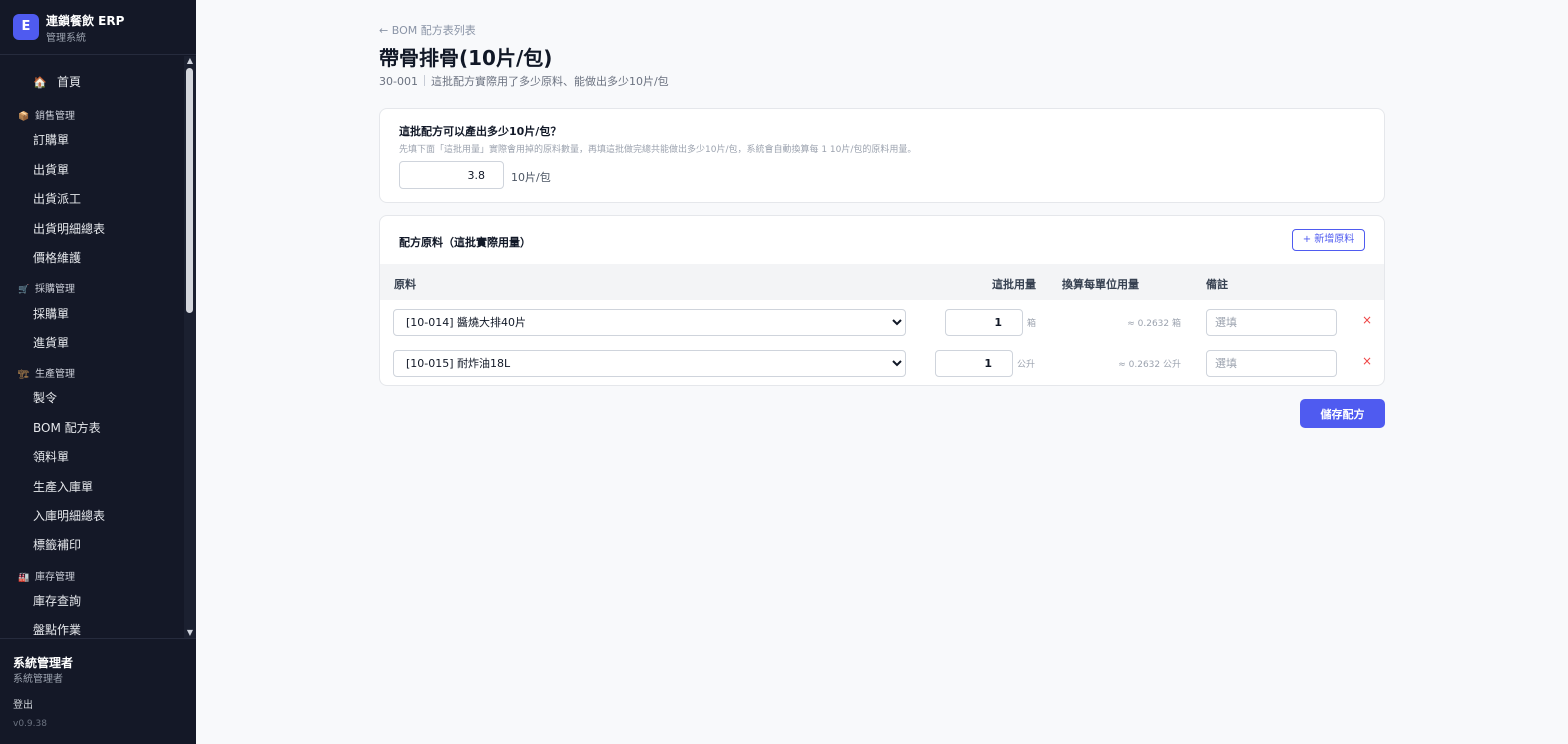 This screenshot has height=744, width=1568. What do you see at coordinates (465, 242) in the screenshot?
I see `materials-title: 配方原料（這批實際用量）` at bounding box center [465, 242].